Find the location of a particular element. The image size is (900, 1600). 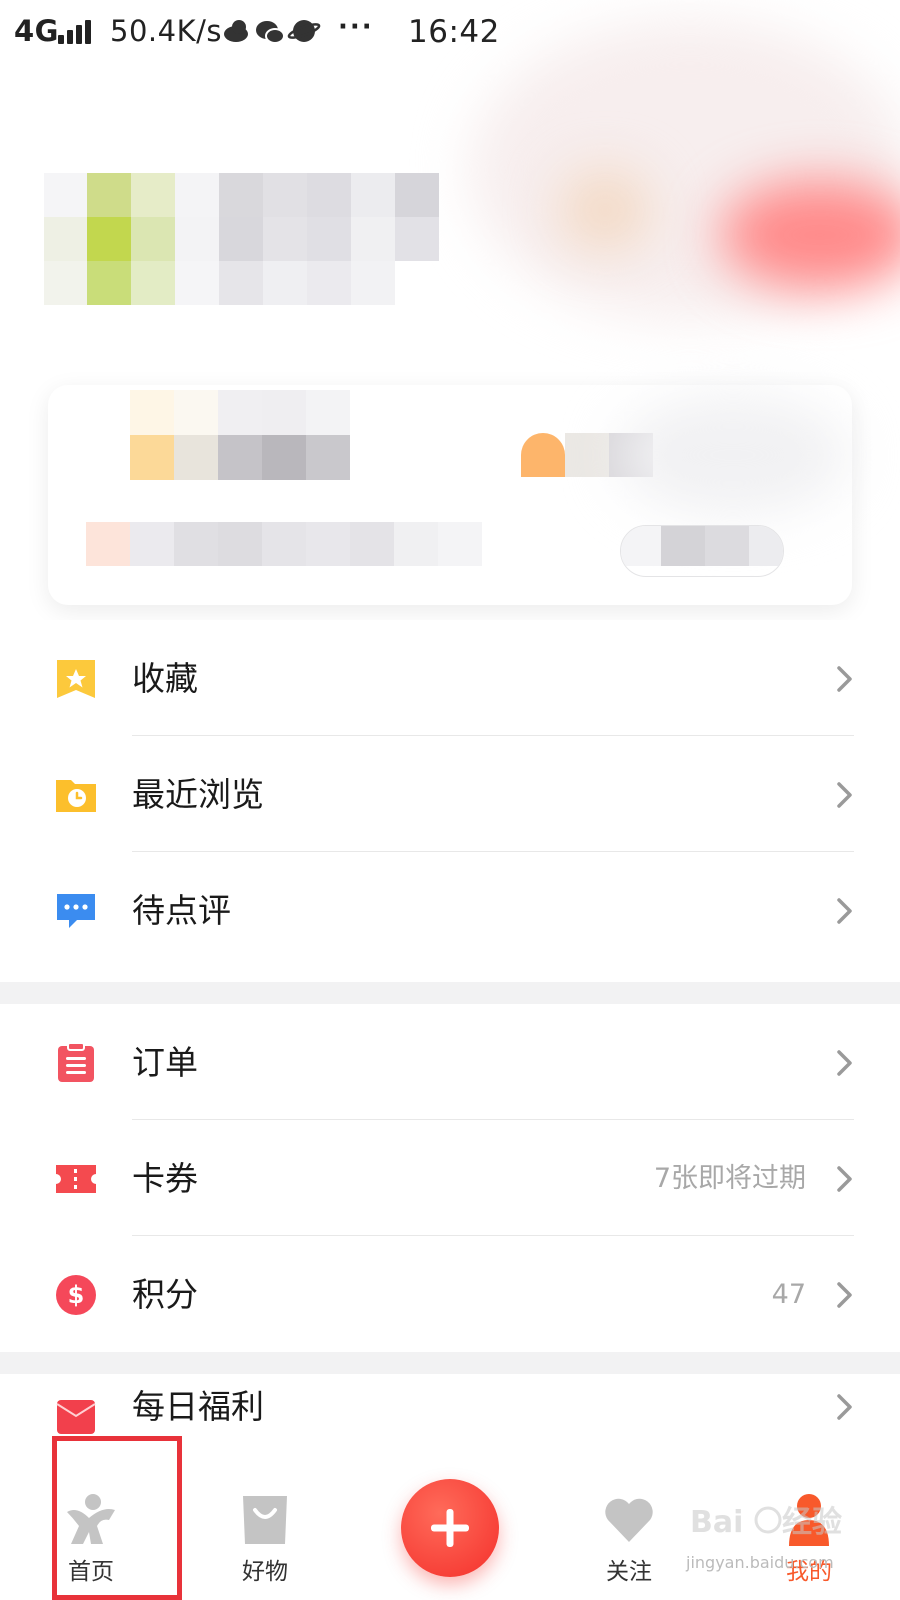

cloud-icon is located at coordinates (236, 31).